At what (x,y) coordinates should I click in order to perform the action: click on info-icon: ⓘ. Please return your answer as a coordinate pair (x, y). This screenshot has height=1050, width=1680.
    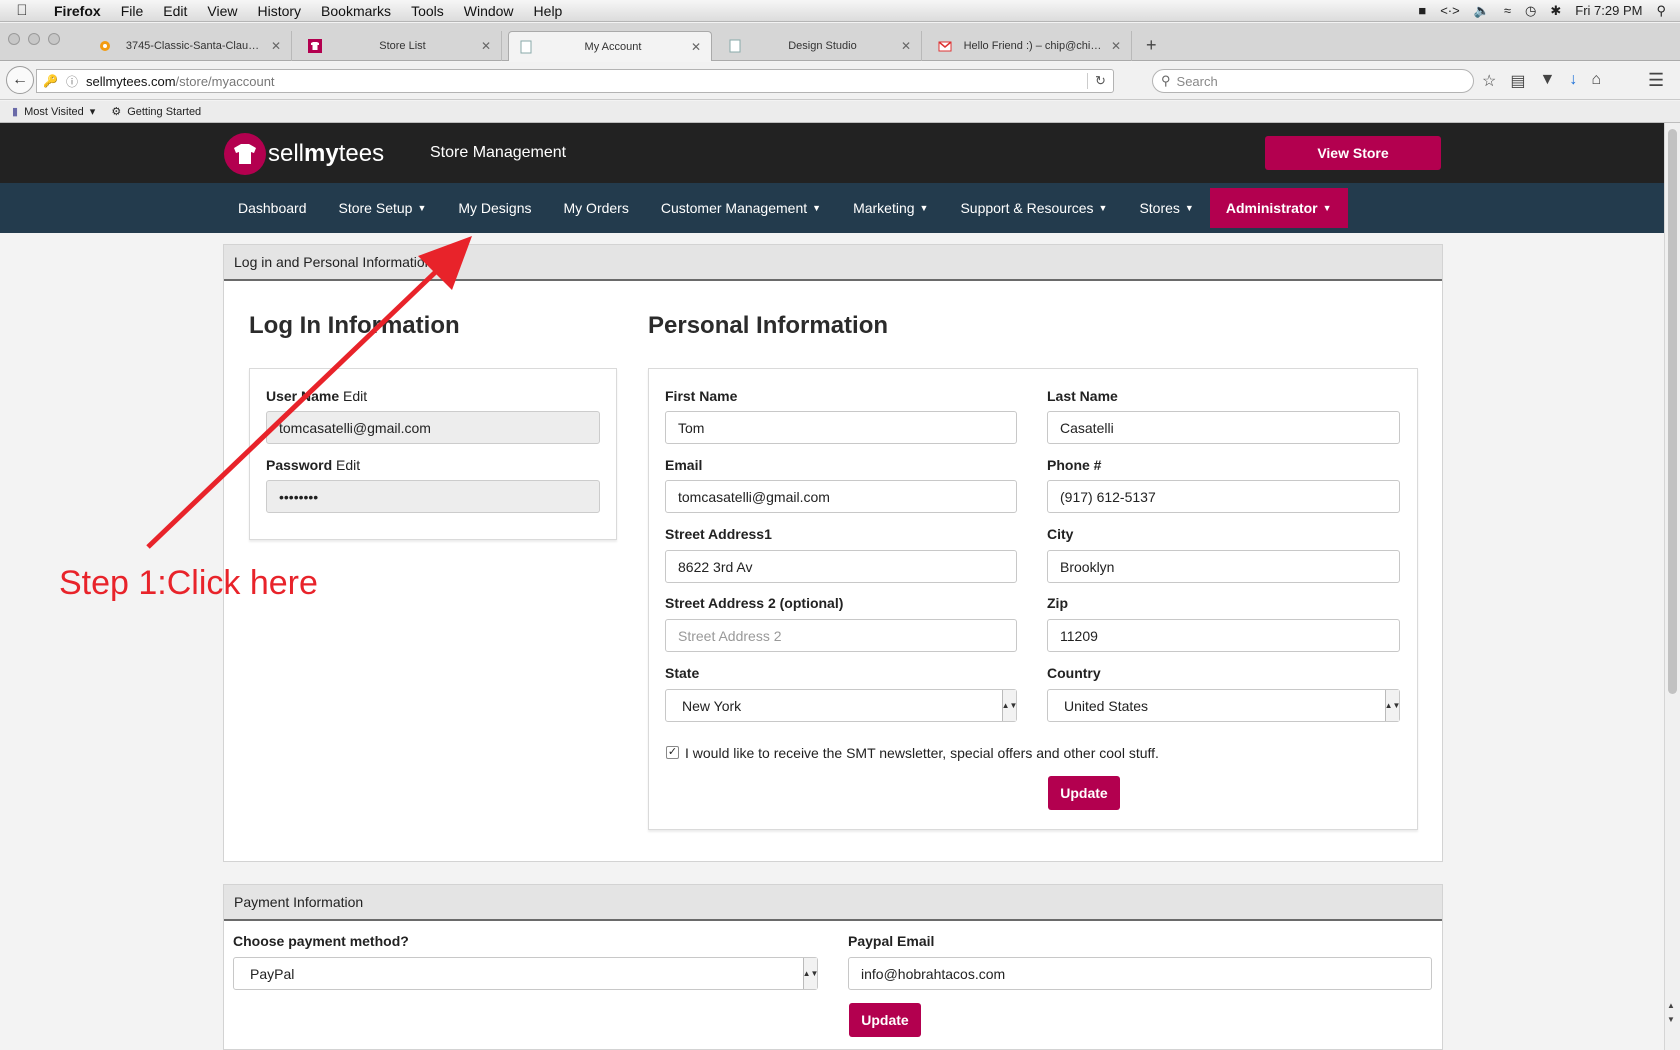
    Looking at the image, I should click on (72, 81).